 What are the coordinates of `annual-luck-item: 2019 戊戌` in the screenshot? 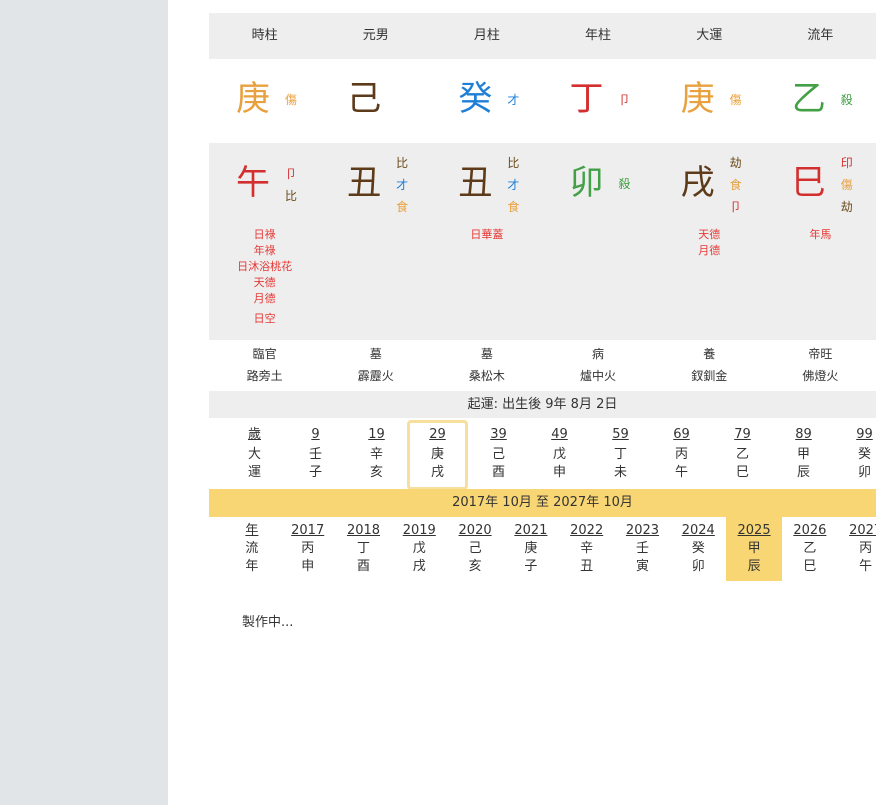 It's located at (419, 549).